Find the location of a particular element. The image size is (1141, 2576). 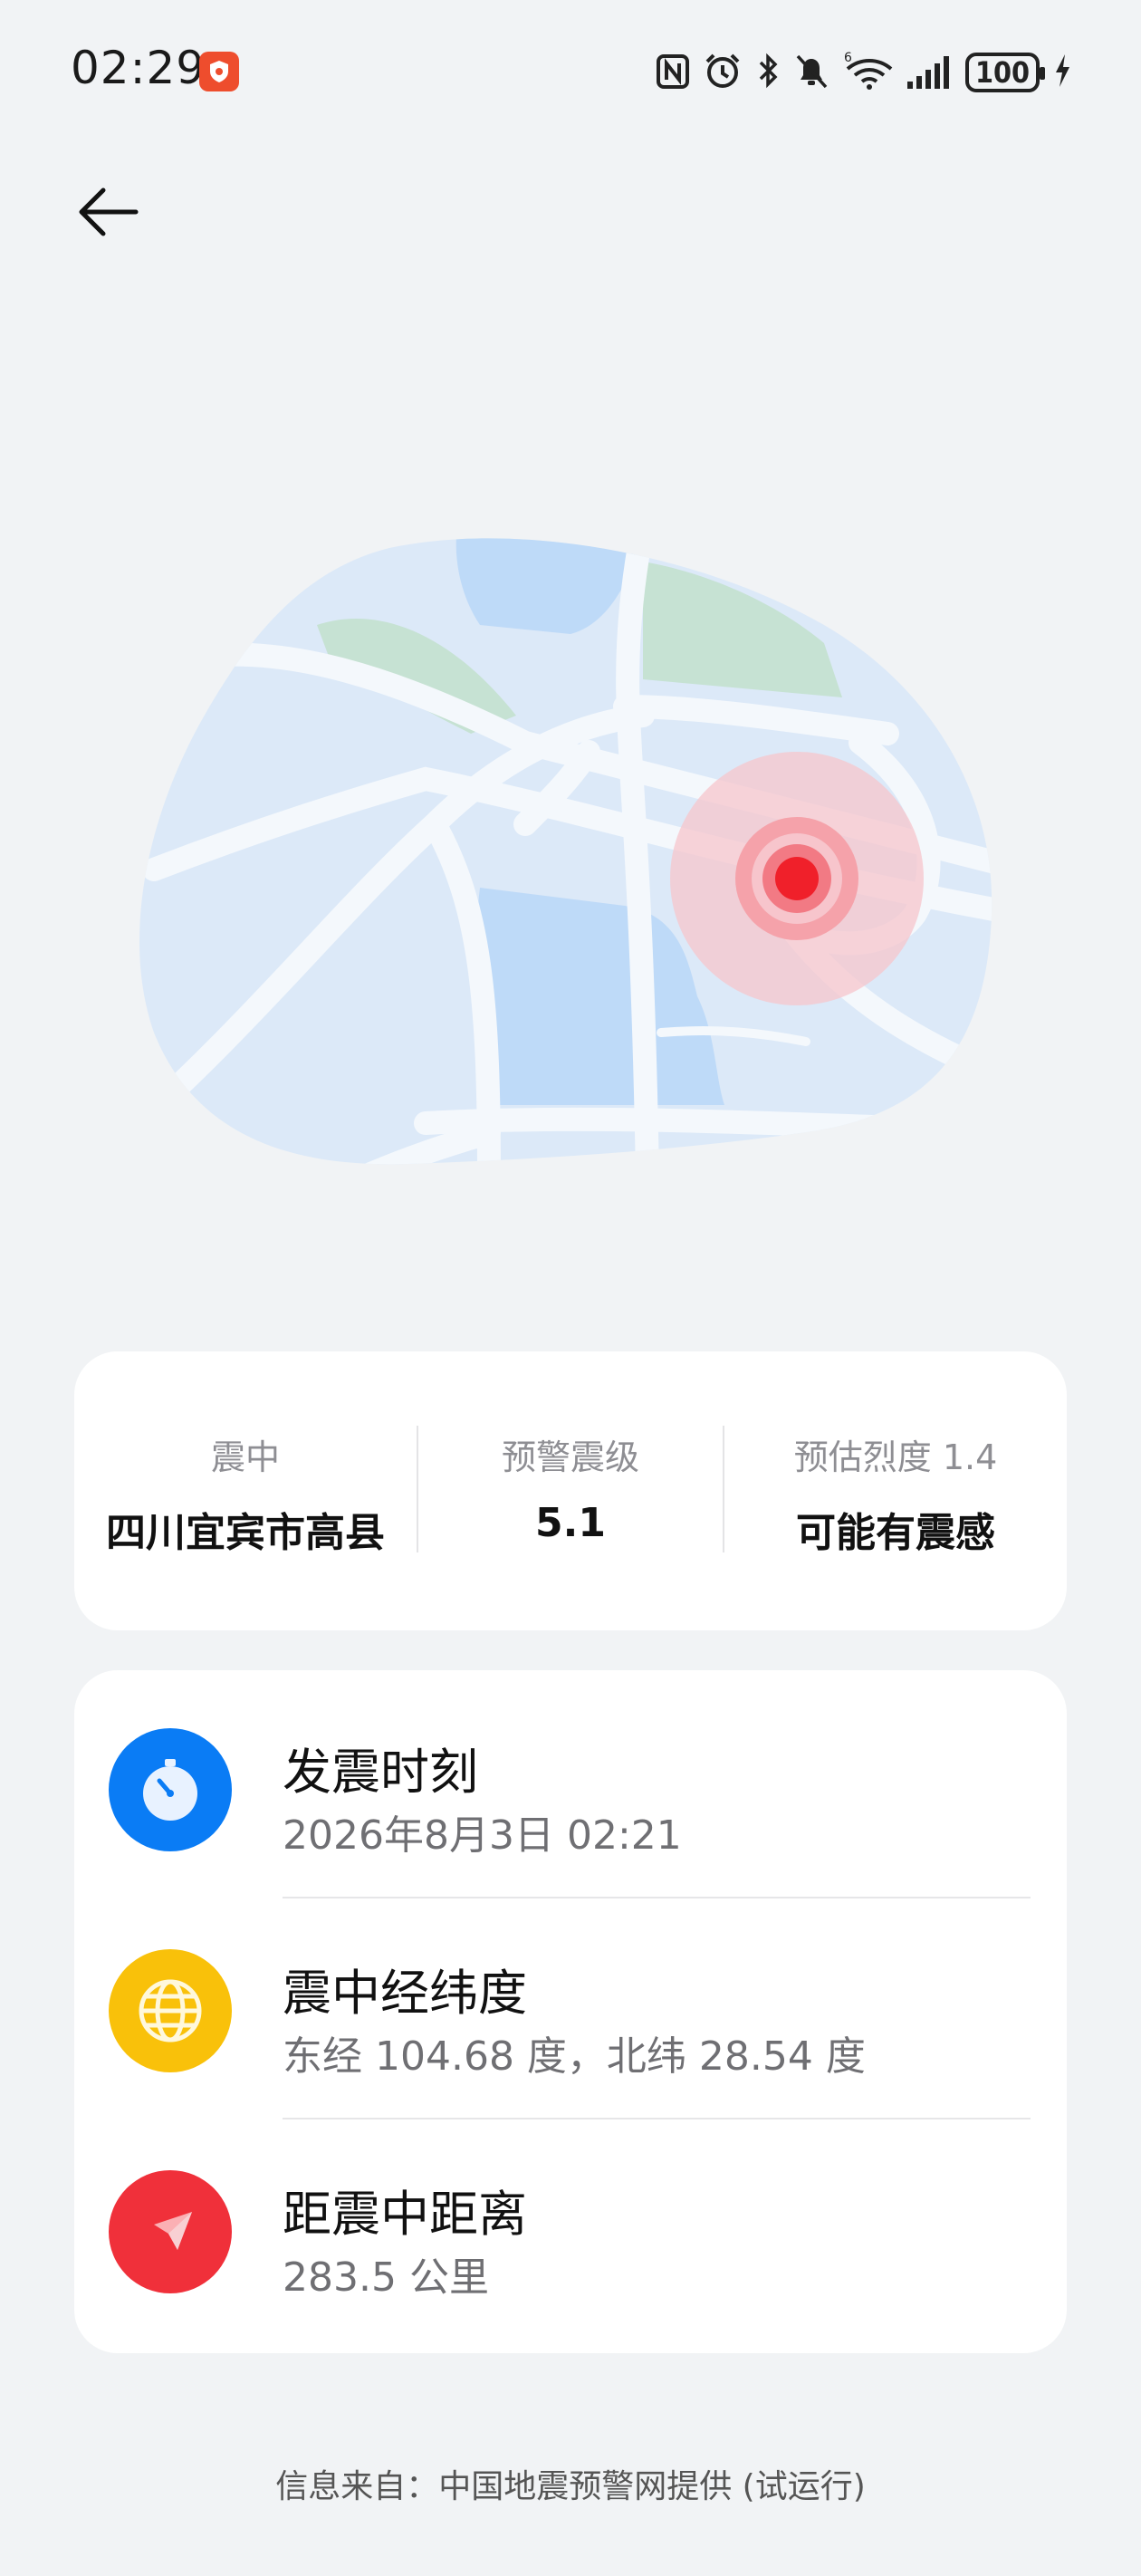

epicenter-marker is located at coordinates (797, 878).